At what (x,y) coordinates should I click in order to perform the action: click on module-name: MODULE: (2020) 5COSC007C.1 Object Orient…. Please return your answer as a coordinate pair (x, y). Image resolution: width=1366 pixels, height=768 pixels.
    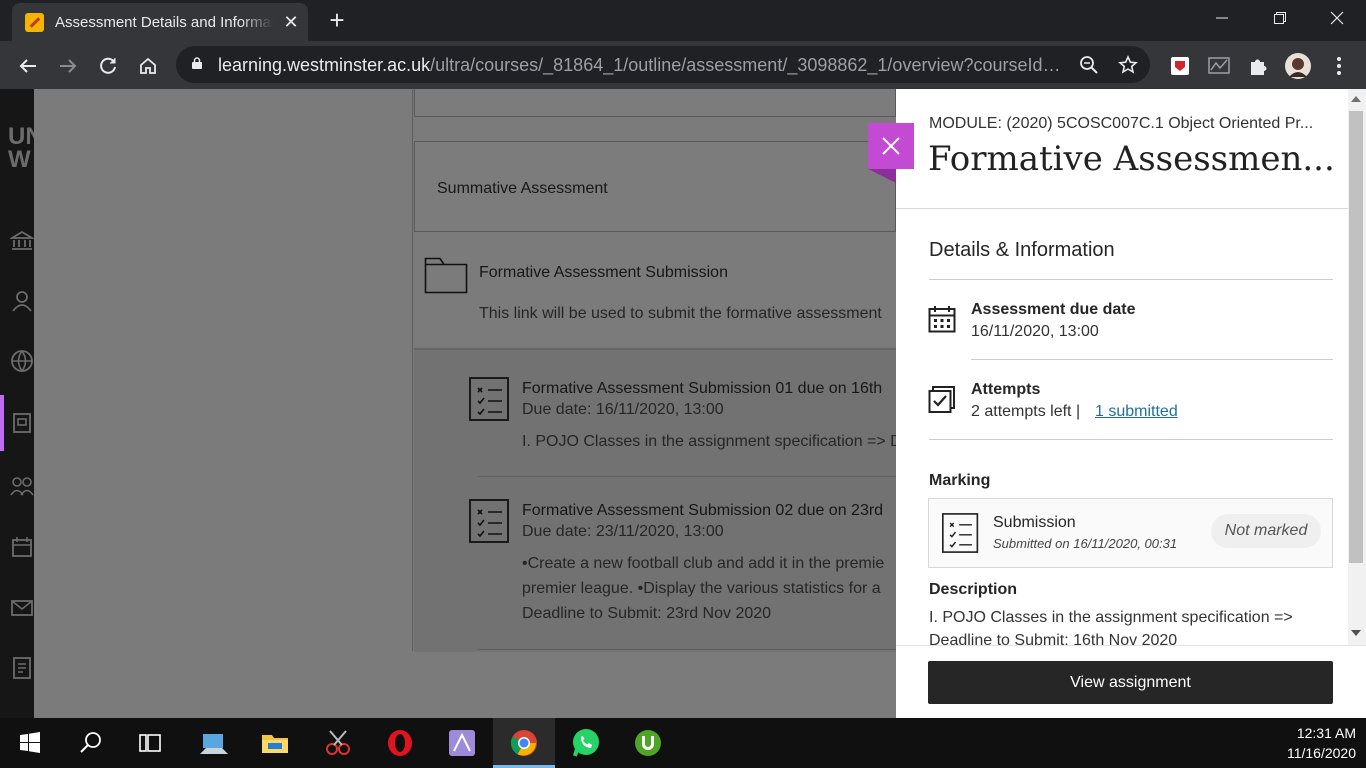
    Looking at the image, I should click on (1121, 123).